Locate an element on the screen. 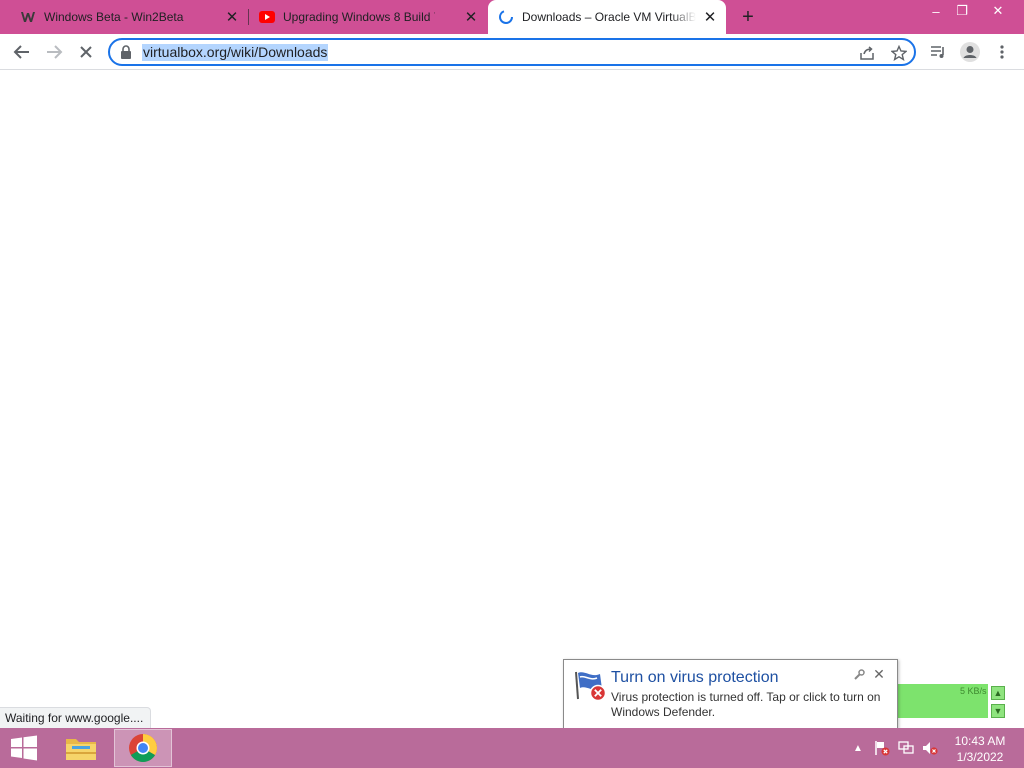 Image resolution: width=1024 pixels, height=768 pixels. flag-alert-icon is located at coordinates (882, 748).